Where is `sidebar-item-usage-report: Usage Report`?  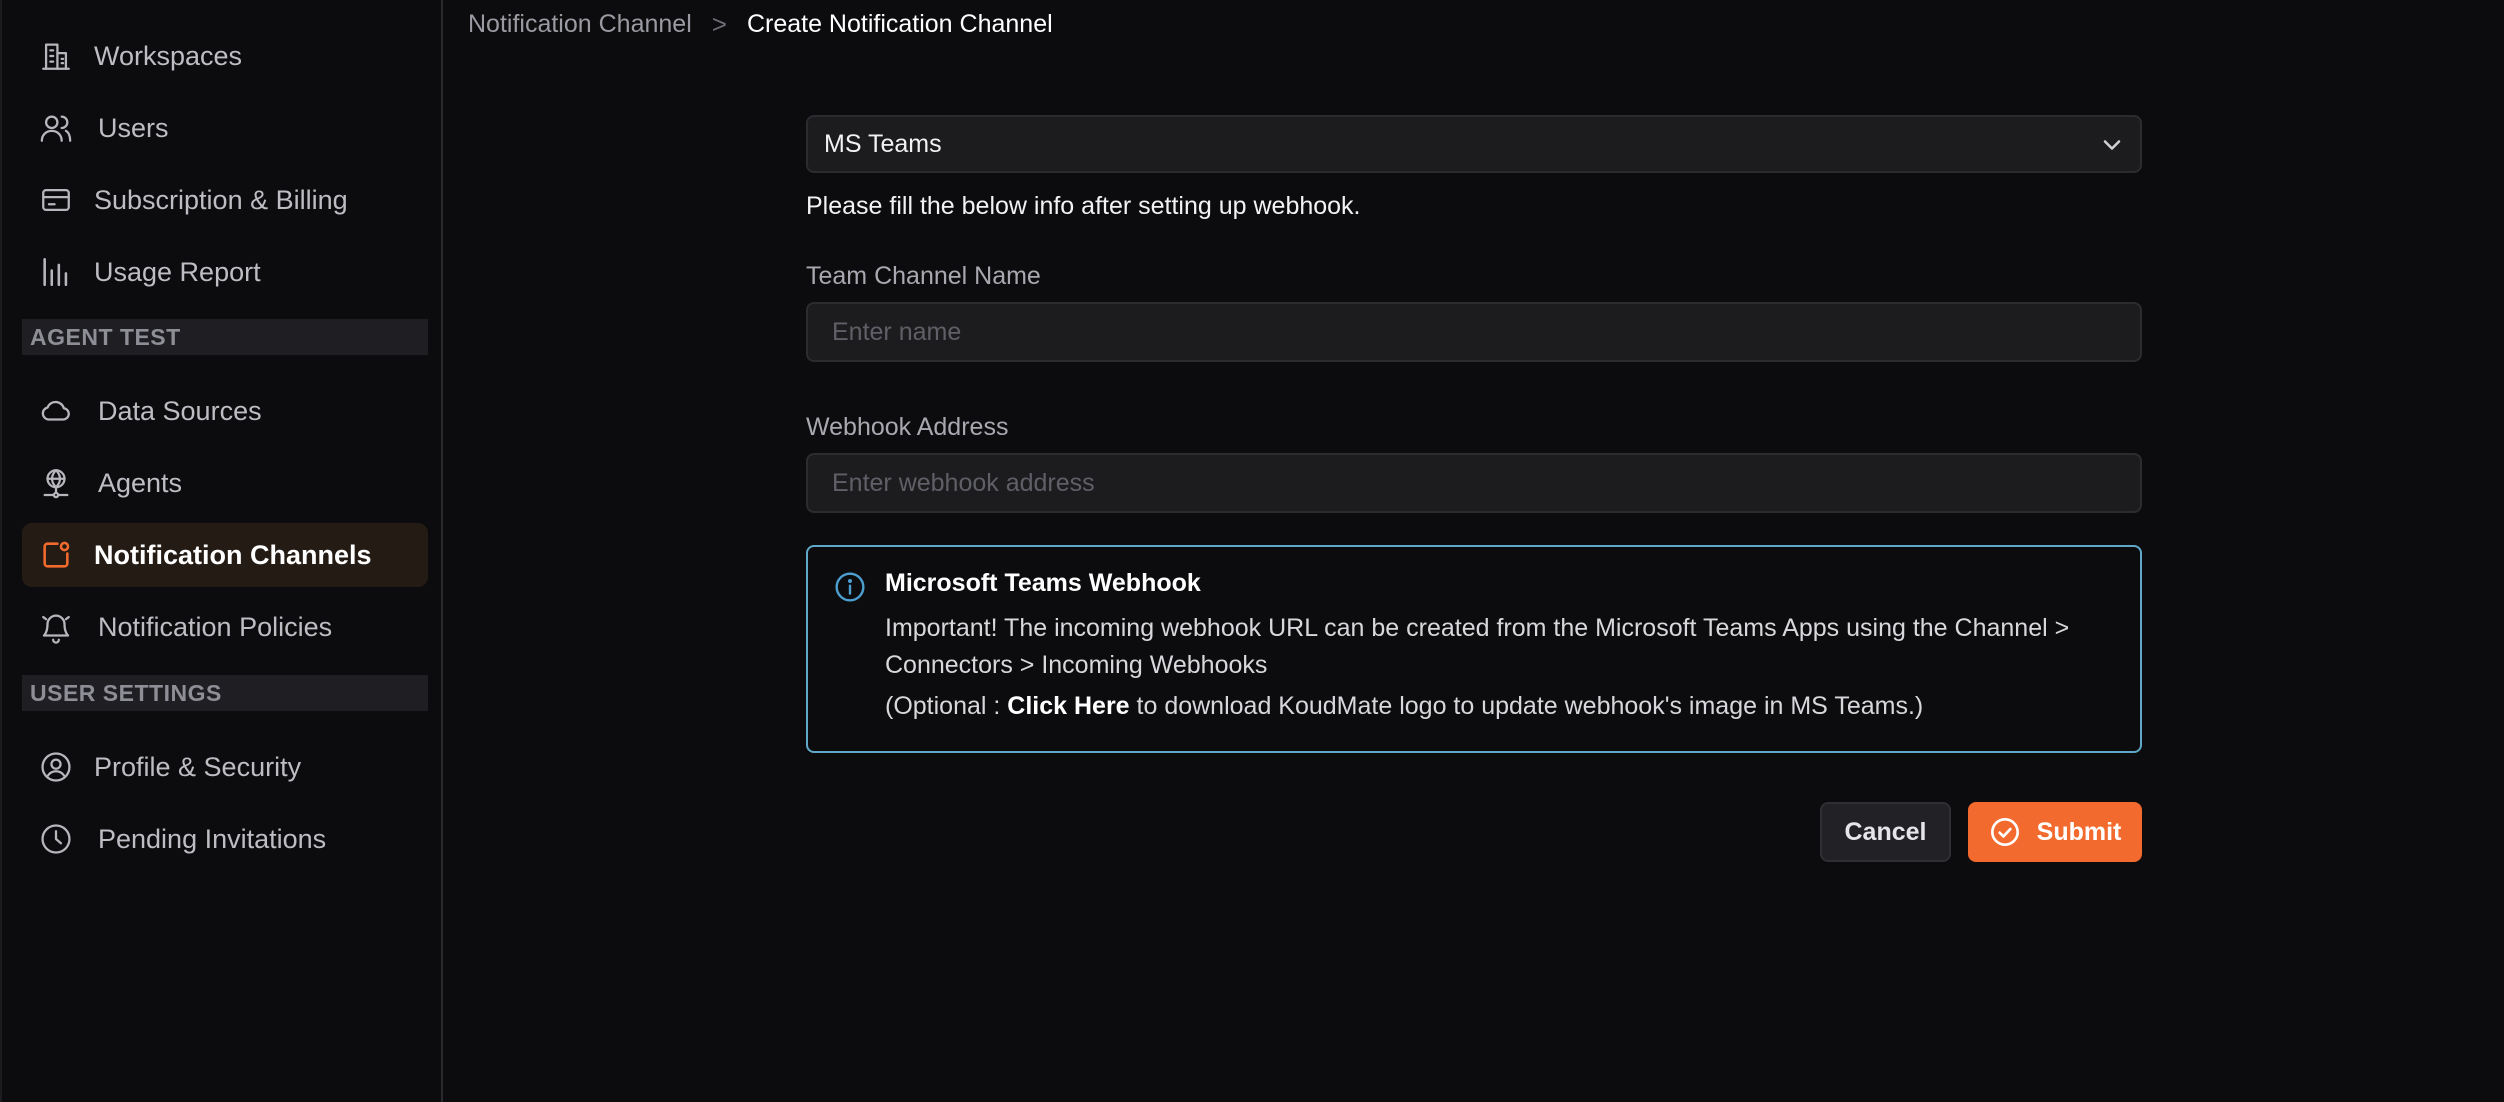 sidebar-item-usage-report: Usage Report is located at coordinates (225, 272).